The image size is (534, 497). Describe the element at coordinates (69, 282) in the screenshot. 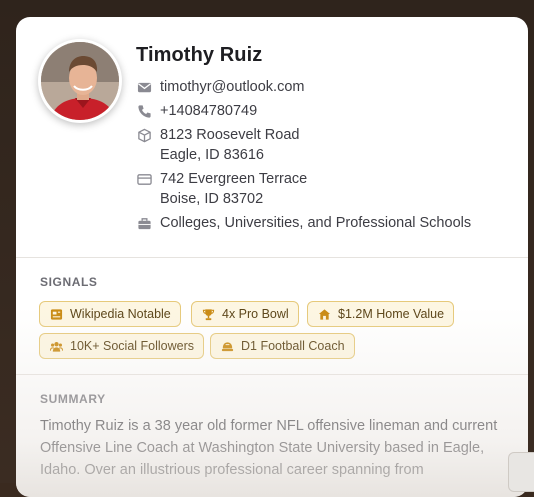

I see `signals-title: SIGNALS` at that location.